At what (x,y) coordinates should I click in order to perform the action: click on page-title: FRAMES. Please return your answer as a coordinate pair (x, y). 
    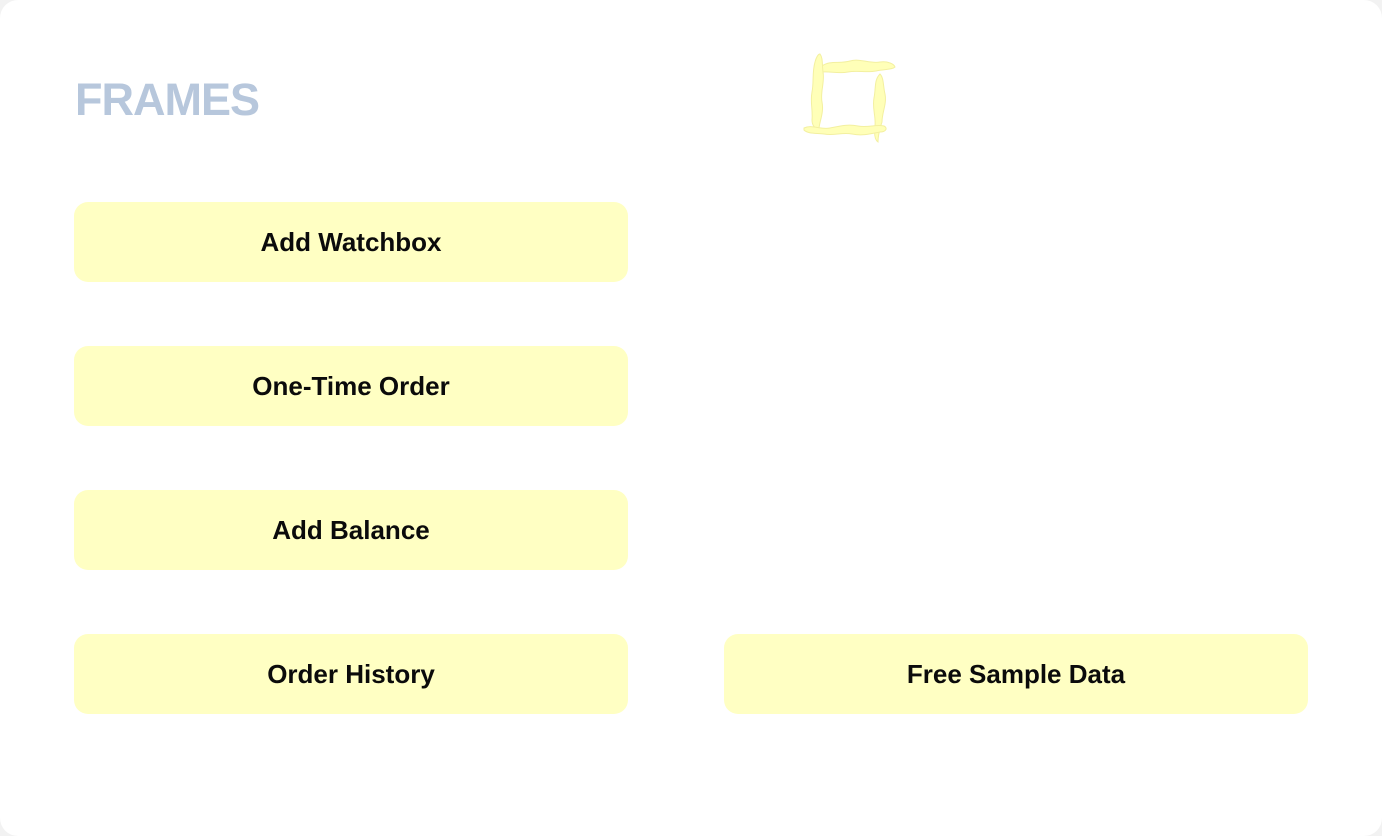
    Looking at the image, I should click on (167, 99).